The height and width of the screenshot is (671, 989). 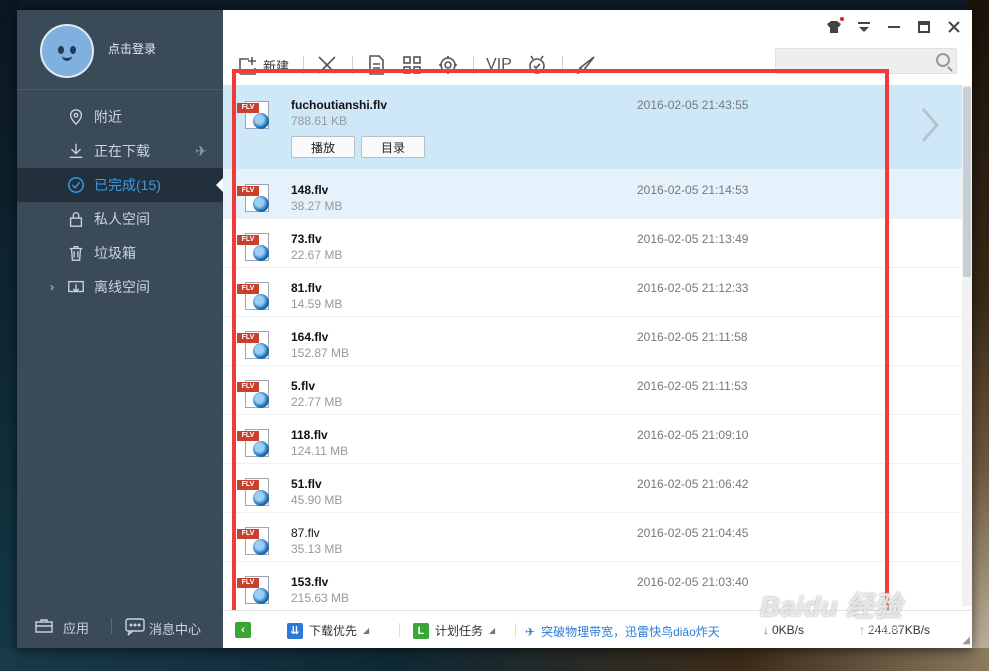 What do you see at coordinates (537, 65) in the screenshot?
I see `plugin-button` at bounding box center [537, 65].